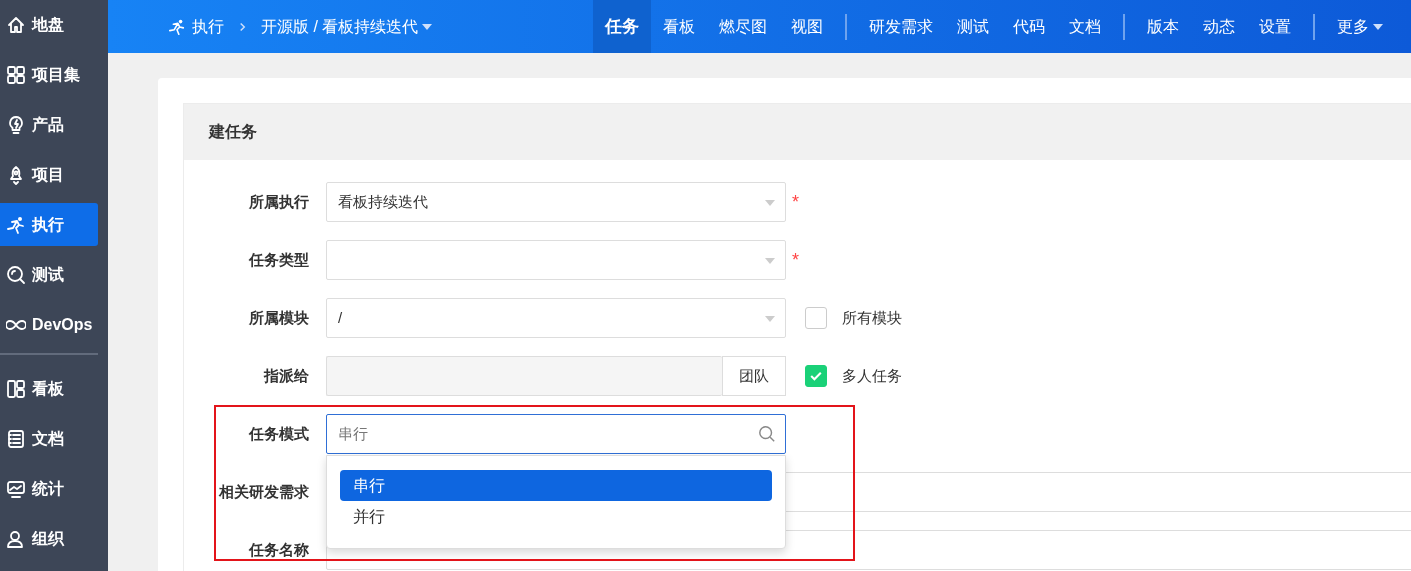 Image resolution: width=1411 pixels, height=571 pixels. Describe the element at coordinates (622, 26) in the screenshot. I see `nav-tab: 任务` at that location.